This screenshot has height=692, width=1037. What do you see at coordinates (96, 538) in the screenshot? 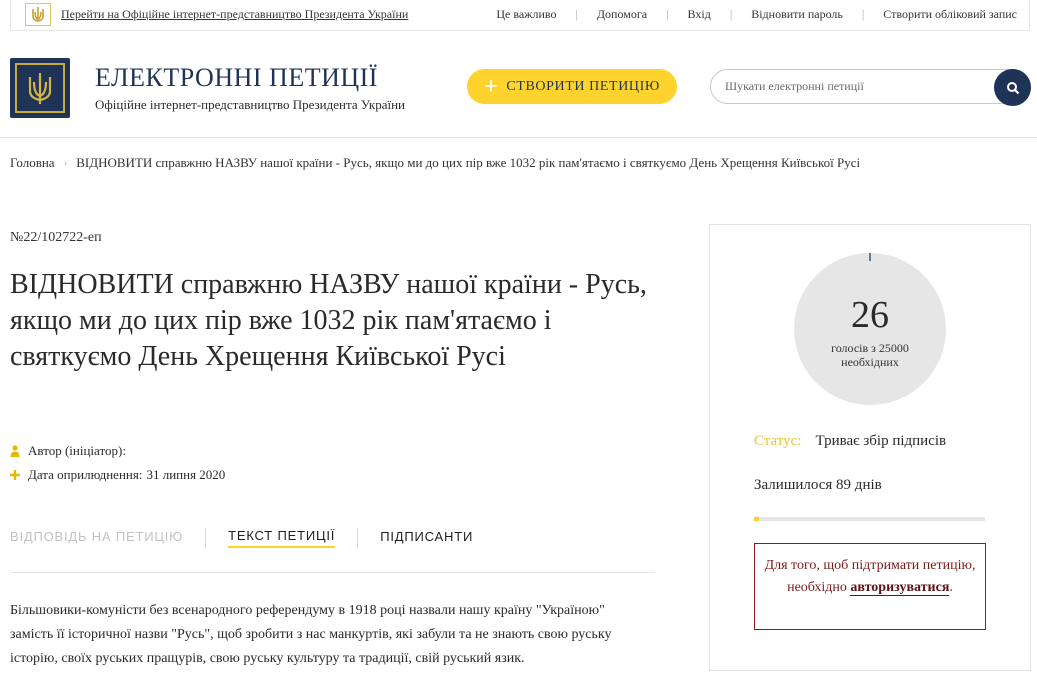
I see `tab-answer: ВІДПОВІДЬ НА ПЕТИЦІЮ` at bounding box center [96, 538].